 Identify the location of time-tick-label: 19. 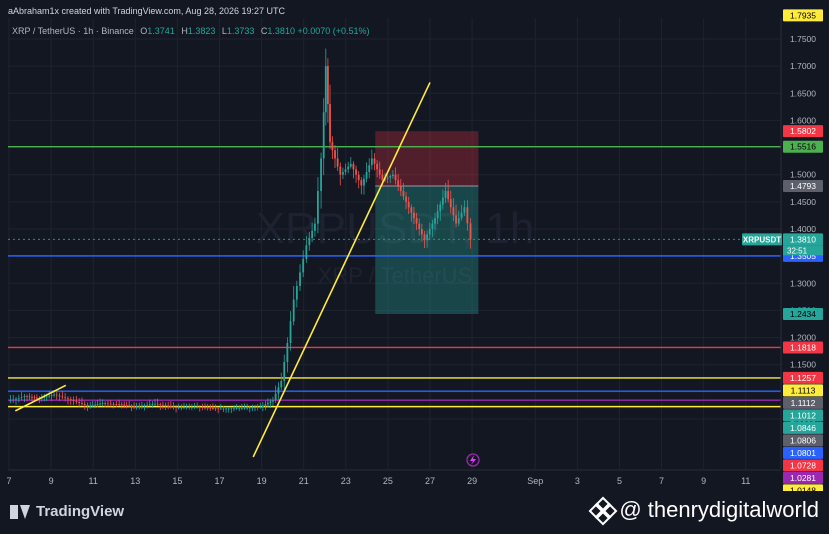
(262, 481).